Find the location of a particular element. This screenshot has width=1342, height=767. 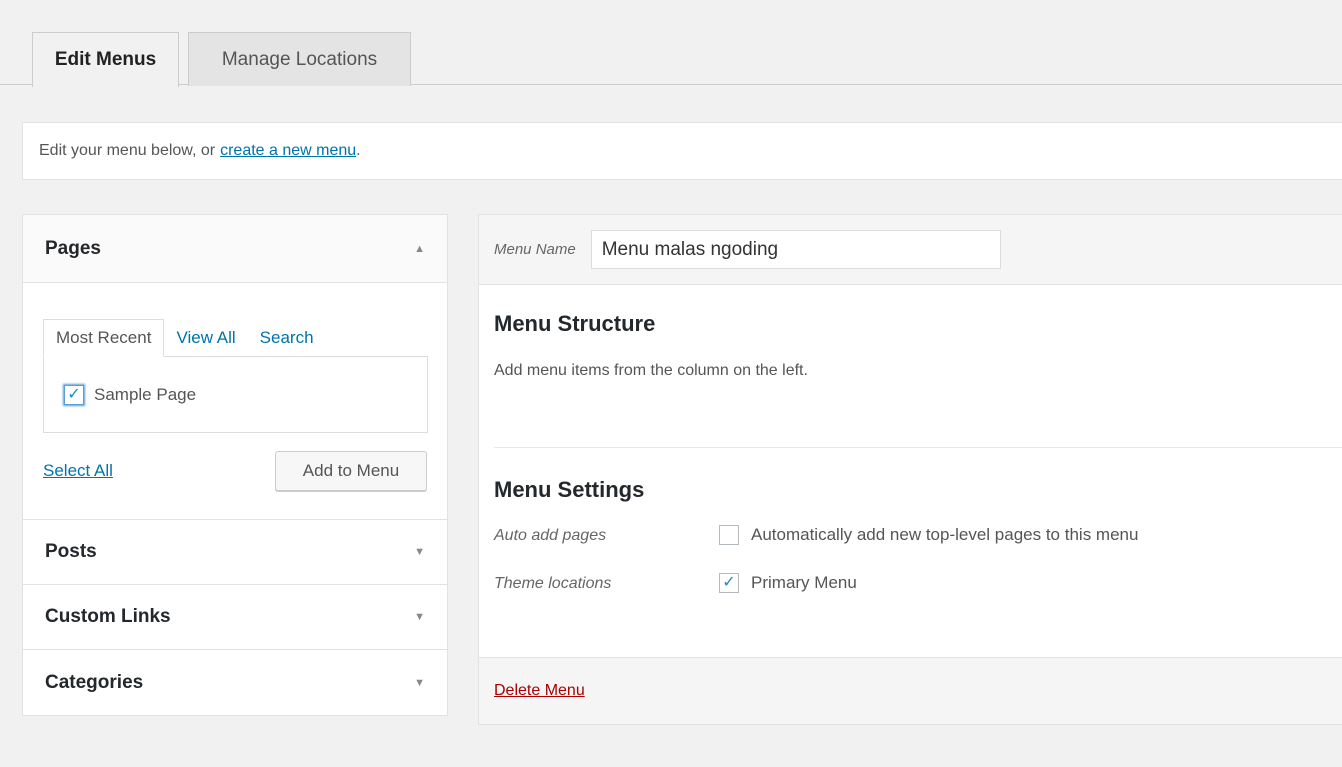

primary-menu-text: Primary Menu is located at coordinates (804, 582).